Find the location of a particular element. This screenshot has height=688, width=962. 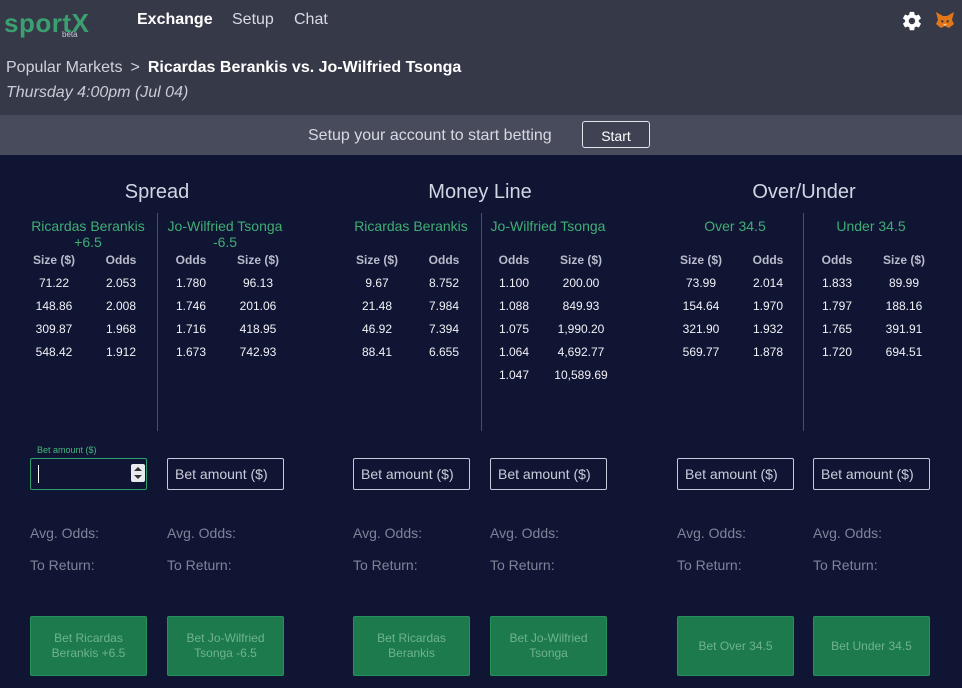

logo-beta-tag: beta is located at coordinates (70, 34).